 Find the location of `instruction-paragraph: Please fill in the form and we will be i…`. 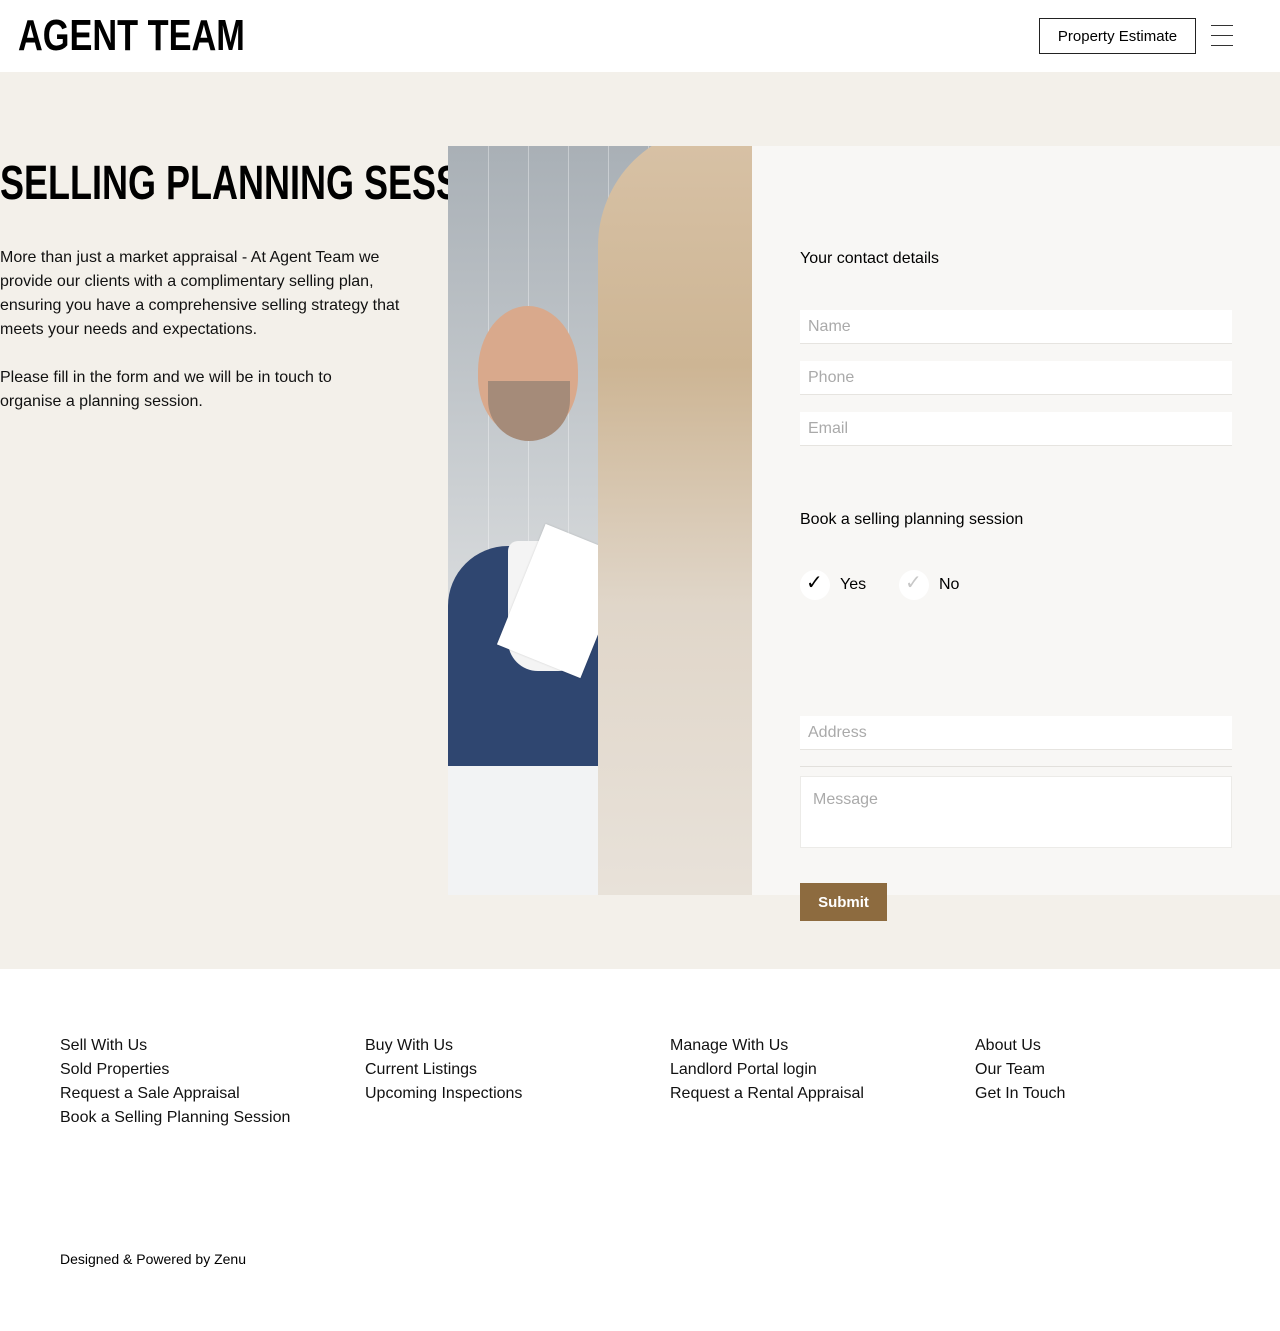

instruction-paragraph: Please fill in the form and we will be i… is located at coordinates (166, 389).